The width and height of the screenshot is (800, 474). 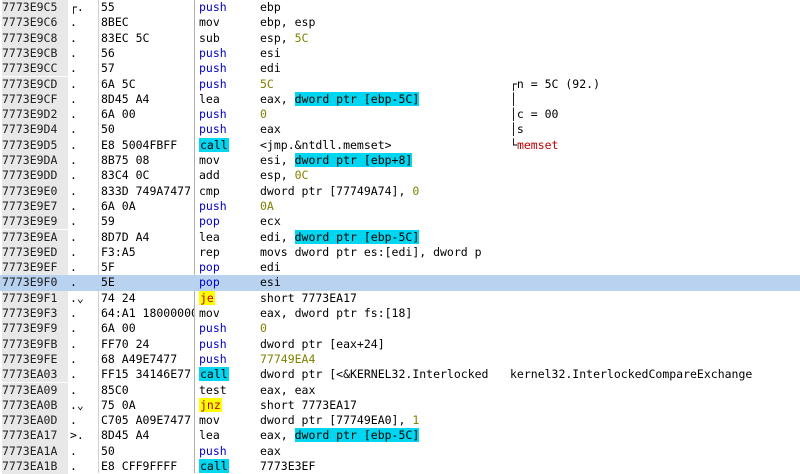 I want to click on disasm-row: 7773E9C8. 83EC 5C sub esp, 5C, so click(x=400, y=38).